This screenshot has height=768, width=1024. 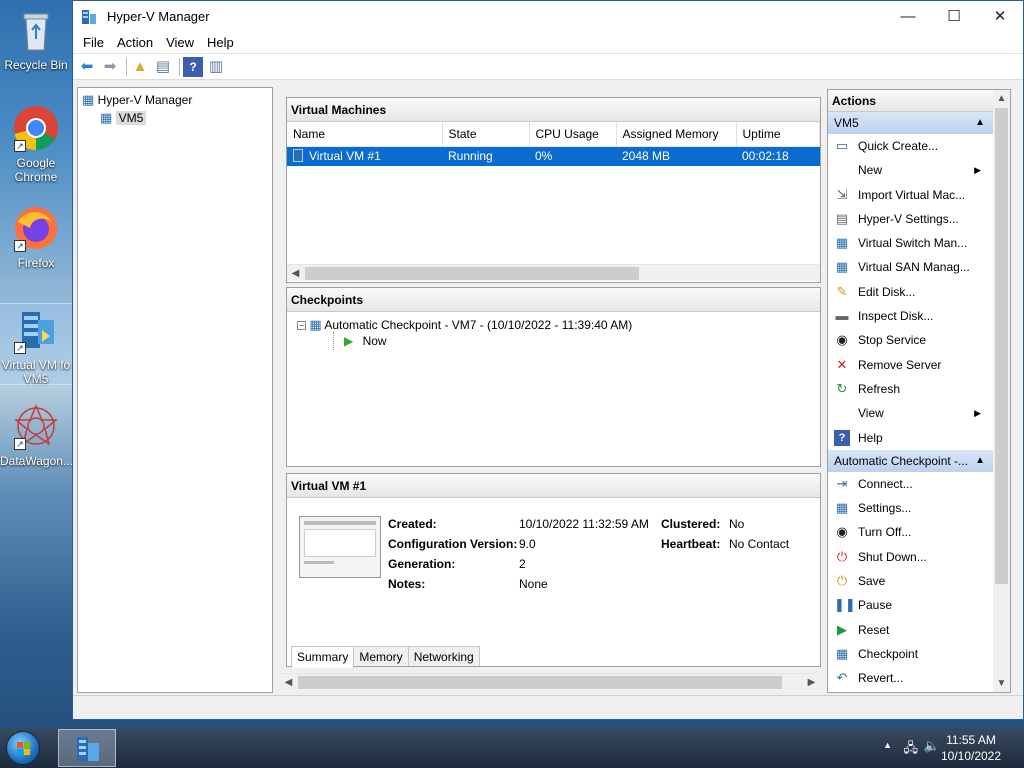 What do you see at coordinates (193, 67) in the screenshot?
I see `help-icon: ?` at bounding box center [193, 67].